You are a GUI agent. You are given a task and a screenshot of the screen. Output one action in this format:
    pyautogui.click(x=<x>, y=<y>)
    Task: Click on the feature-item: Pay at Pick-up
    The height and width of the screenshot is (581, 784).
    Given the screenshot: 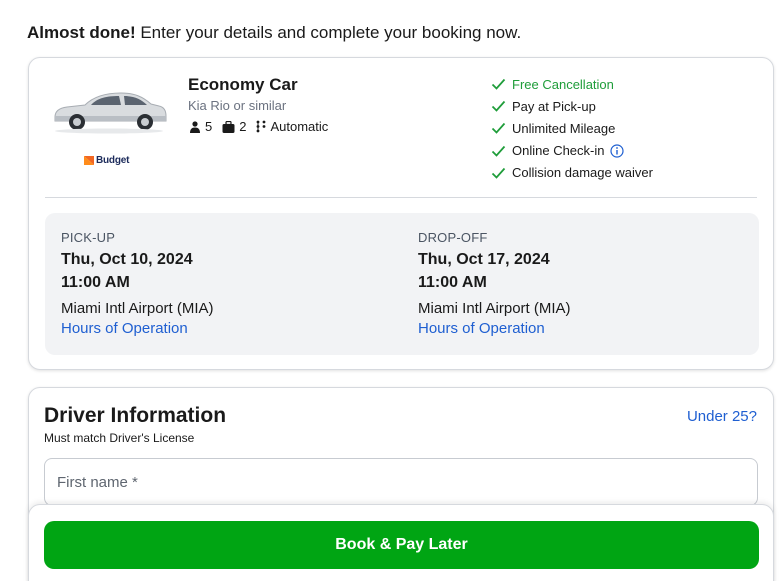 What is the action you would take?
    pyautogui.click(x=572, y=106)
    